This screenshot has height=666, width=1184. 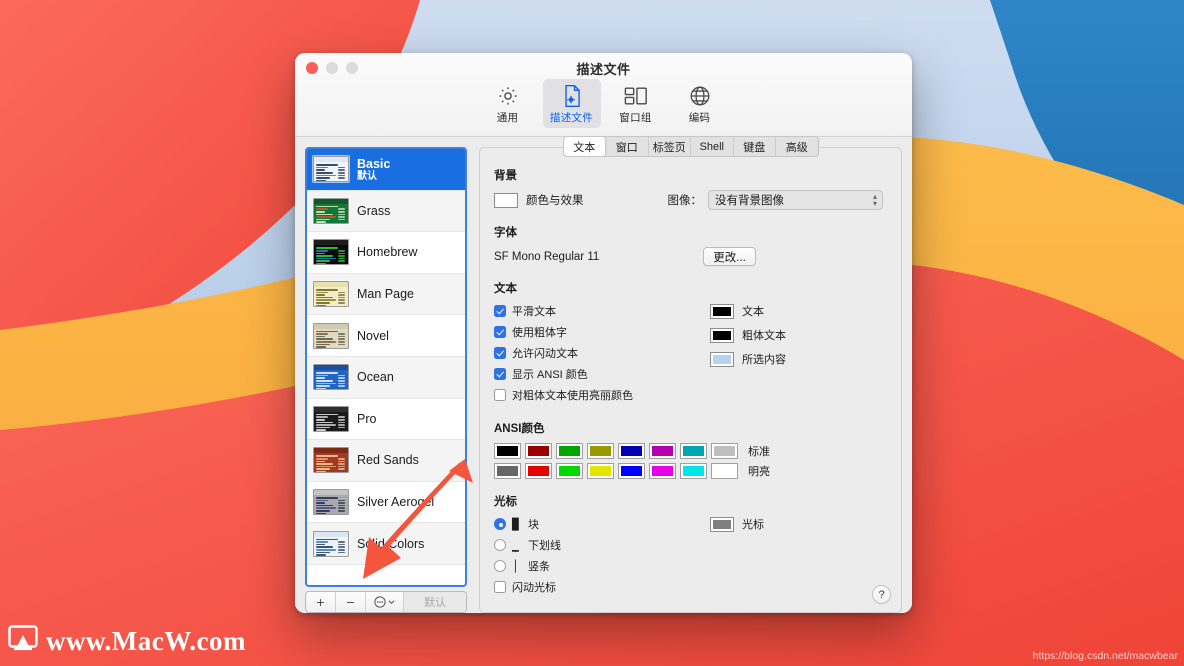 What do you see at coordinates (737, 524) in the screenshot?
I see `cursor-color-row: 光标` at bounding box center [737, 524].